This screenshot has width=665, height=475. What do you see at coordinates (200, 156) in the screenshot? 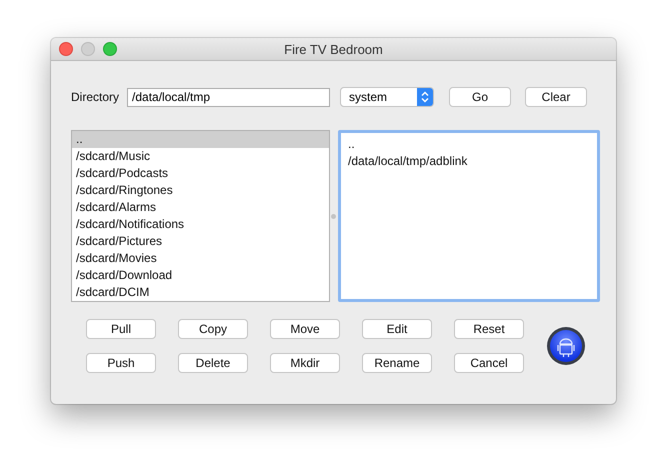
I see `file-list-item: /sdcard/Music` at bounding box center [200, 156].